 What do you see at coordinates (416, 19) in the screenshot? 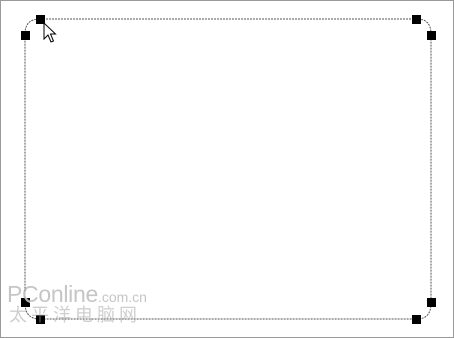
I see `selection-handle-top-right` at bounding box center [416, 19].